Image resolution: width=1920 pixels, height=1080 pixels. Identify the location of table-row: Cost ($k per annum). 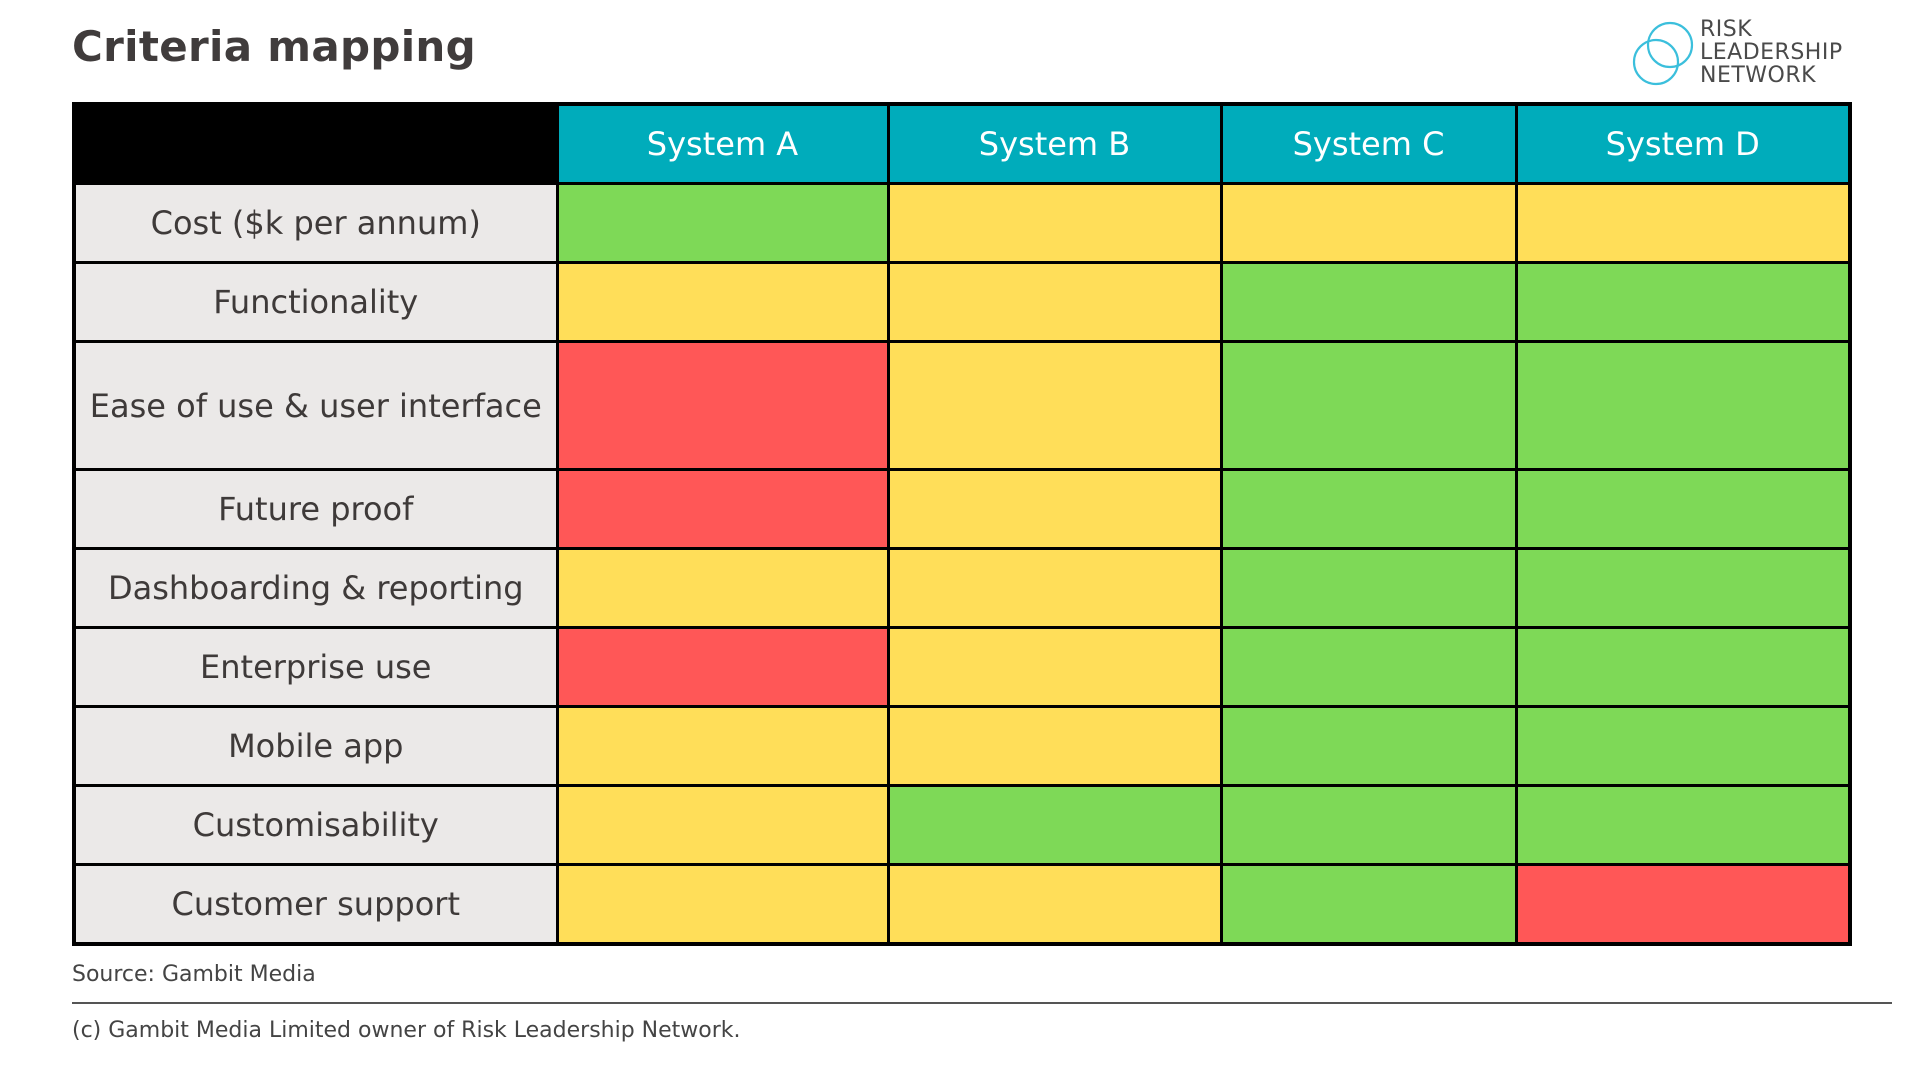
(962, 223).